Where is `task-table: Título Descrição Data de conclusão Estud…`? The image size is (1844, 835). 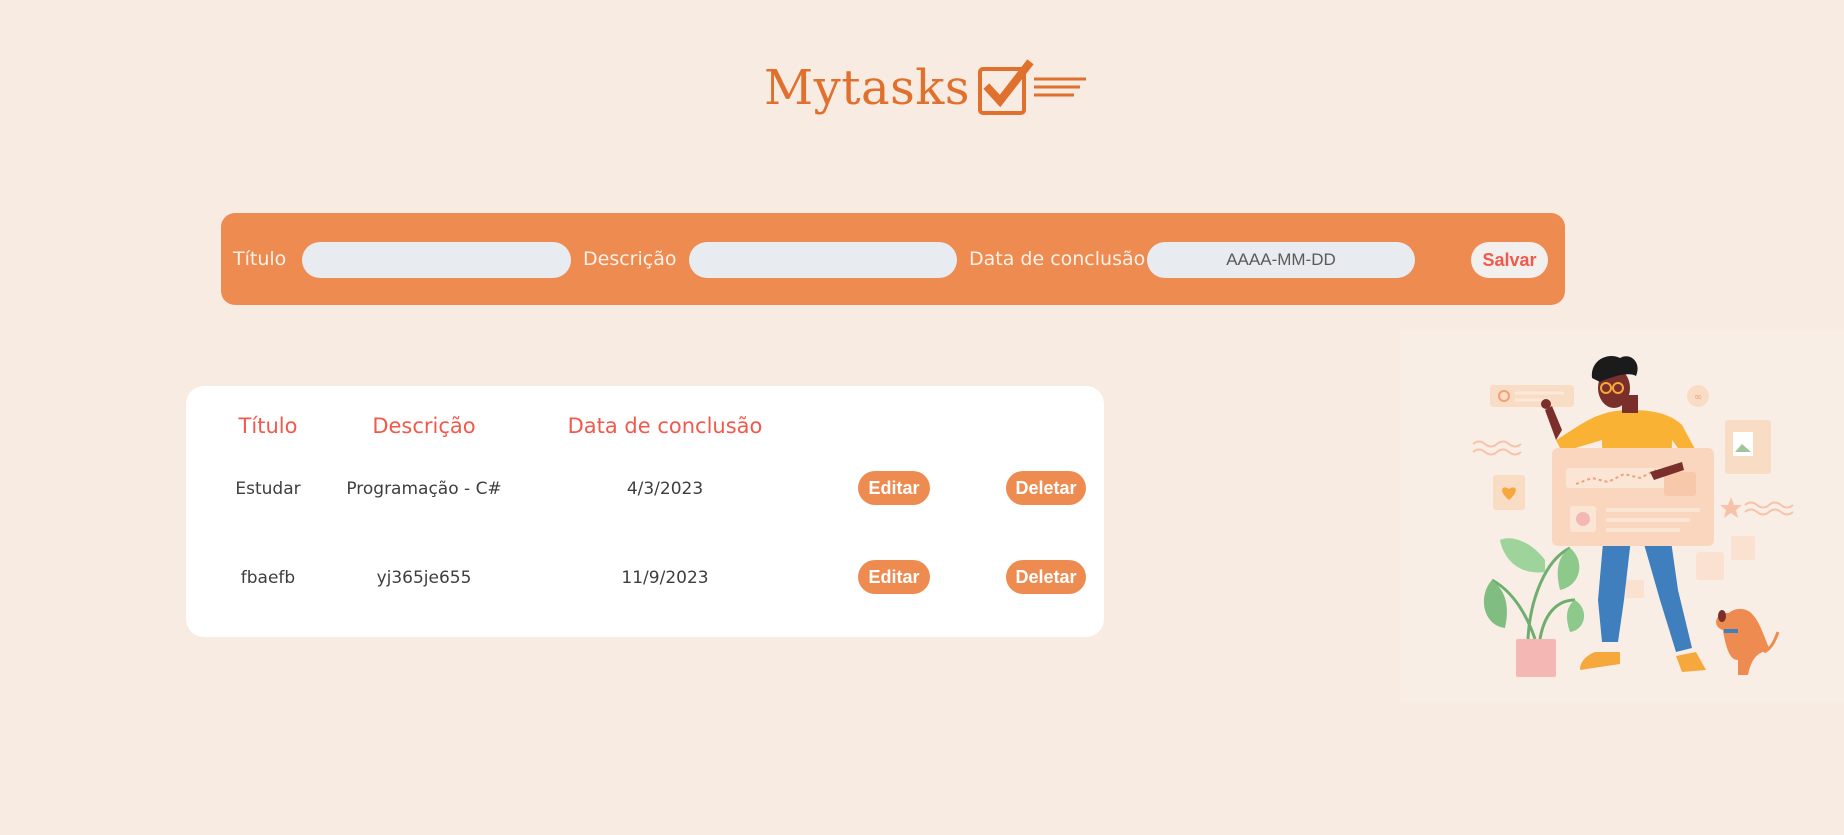
task-table: Título Descrição Data de conclusão Estud… is located at coordinates (645, 511).